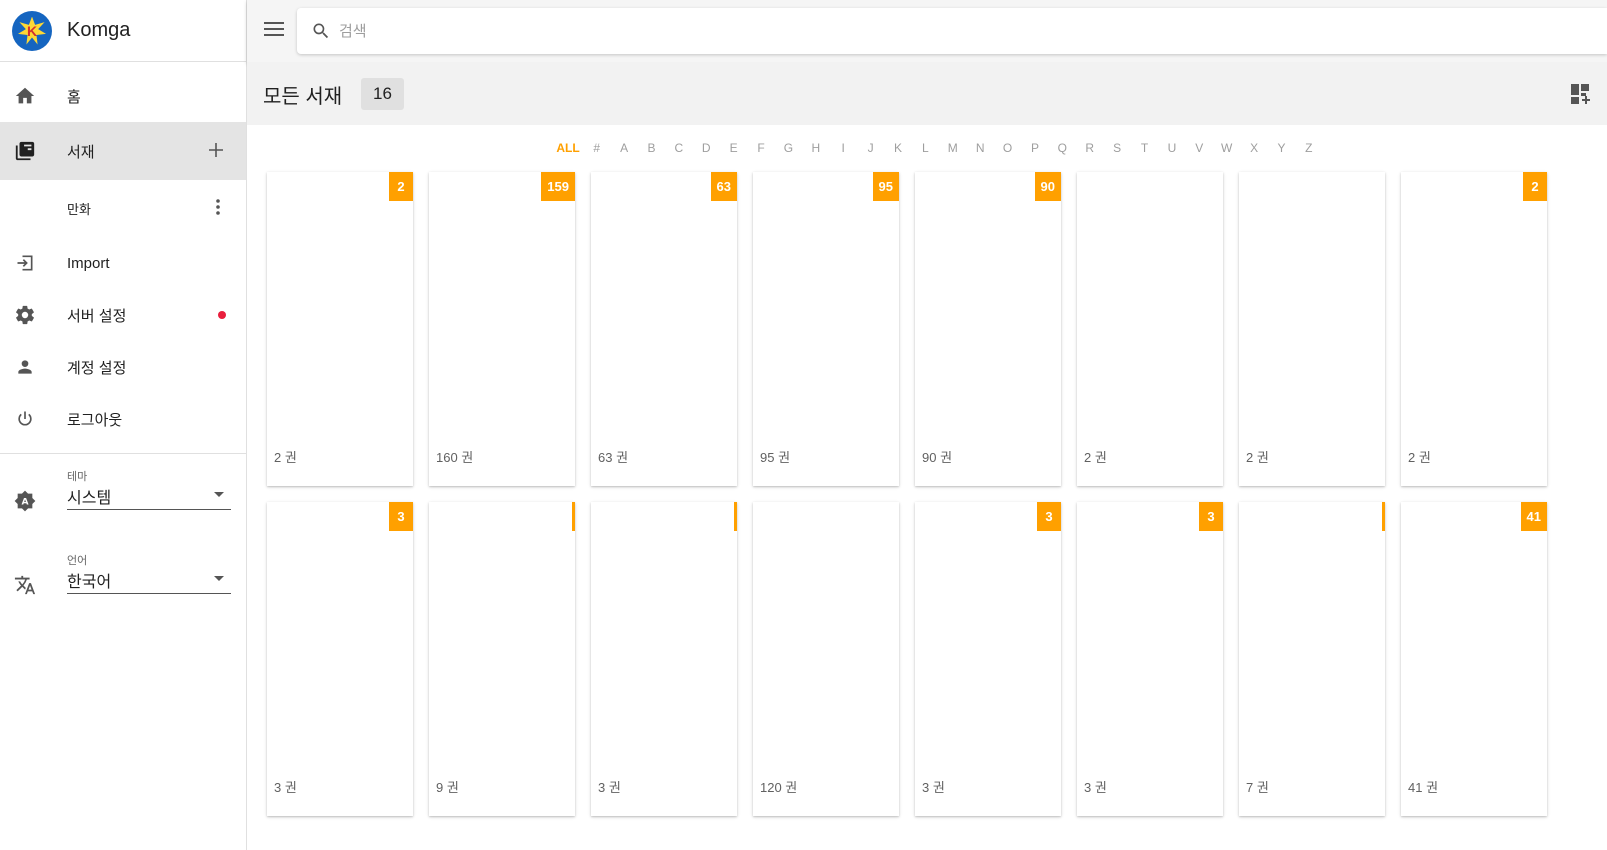 This screenshot has height=850, width=1607. I want to click on sidebar-item-library-manga: 만화, so click(123, 208).